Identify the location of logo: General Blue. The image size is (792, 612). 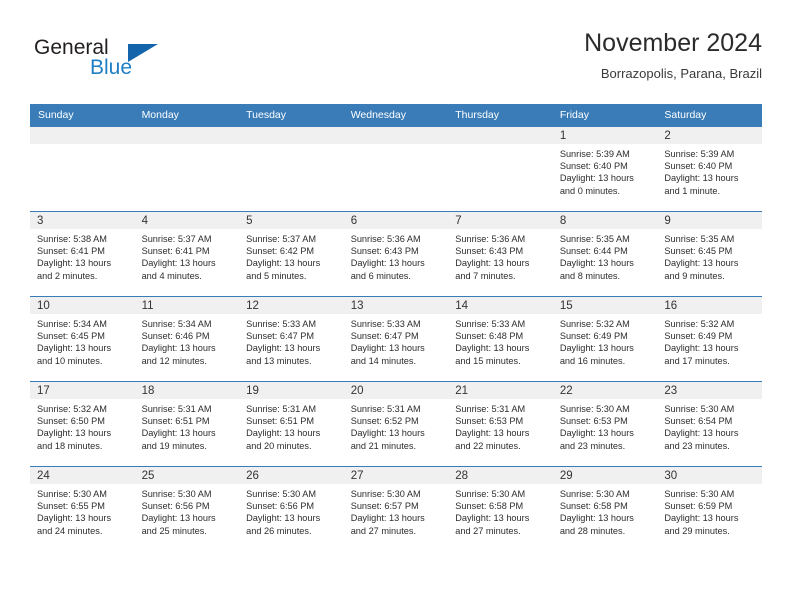
(140, 65).